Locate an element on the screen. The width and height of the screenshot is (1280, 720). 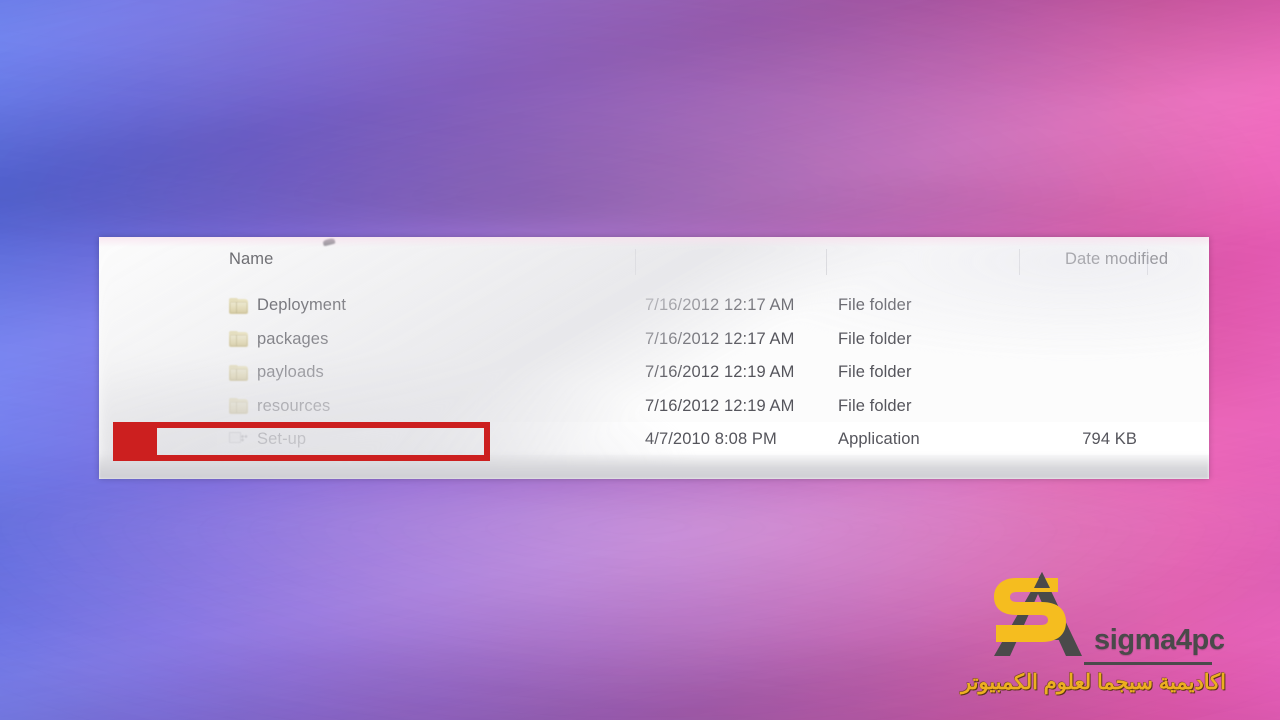
file-name-label: resources is located at coordinates (294, 405).